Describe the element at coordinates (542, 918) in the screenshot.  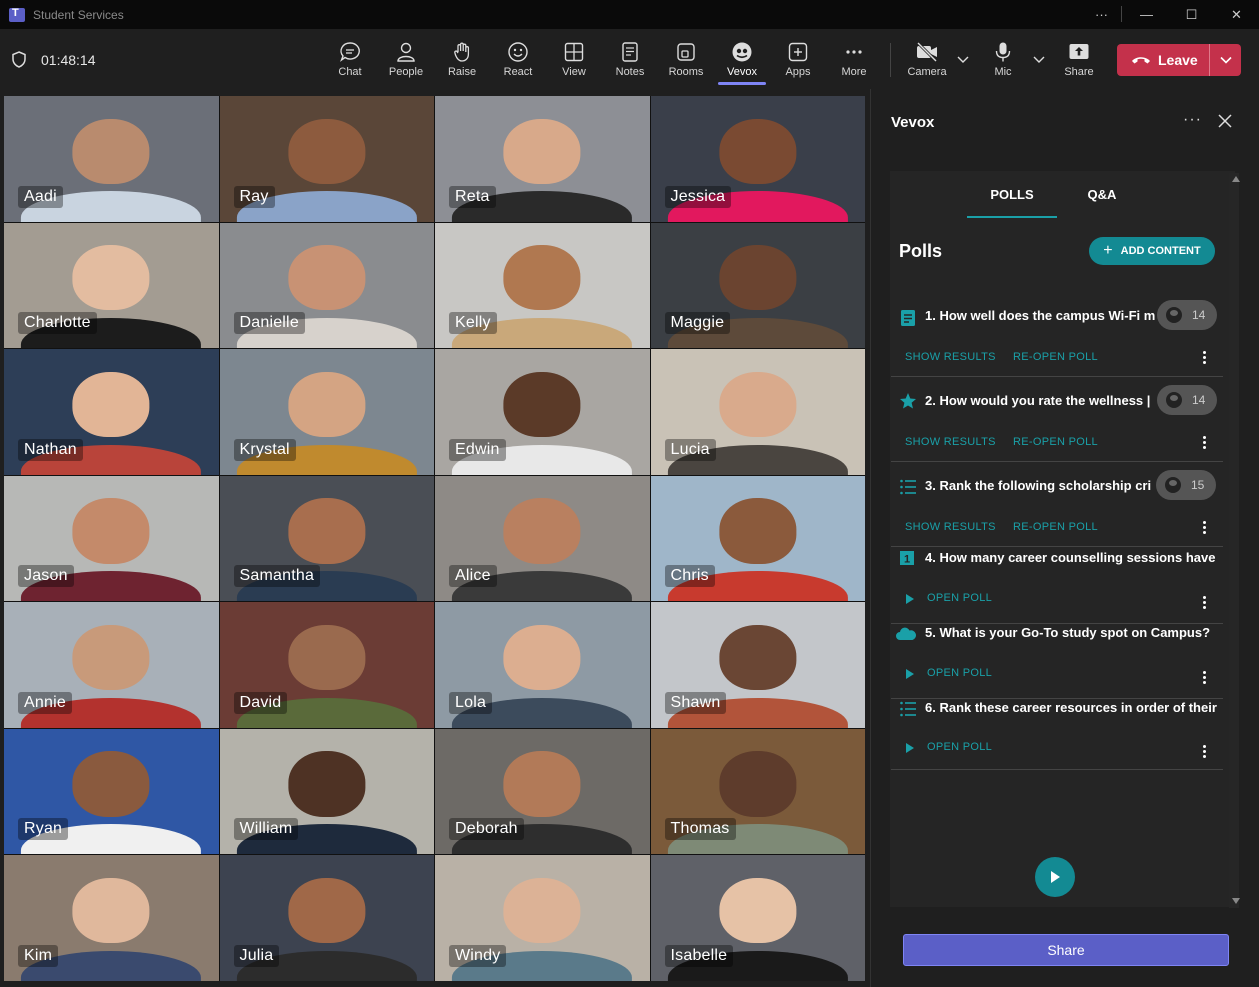
I see `participant-tile: Windy` at that location.